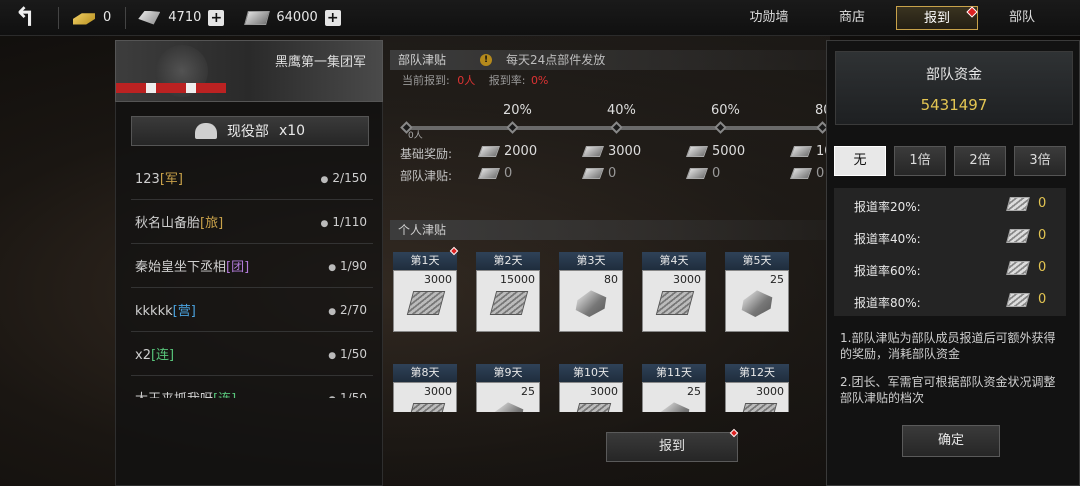 The image size is (1080, 486). Describe the element at coordinates (171, 179) in the screenshot. I see `unit-rank-tag: [军]` at that location.